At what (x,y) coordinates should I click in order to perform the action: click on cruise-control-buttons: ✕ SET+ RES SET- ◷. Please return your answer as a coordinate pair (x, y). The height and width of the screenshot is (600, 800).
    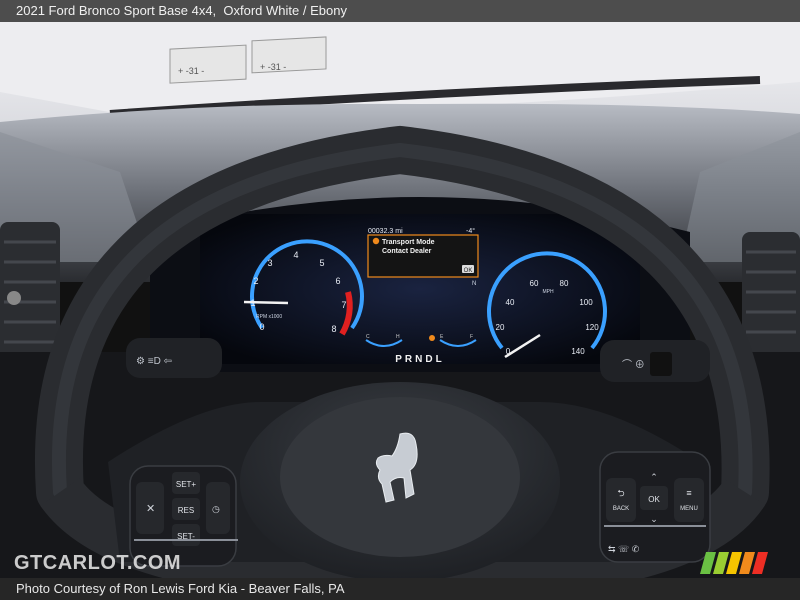
    Looking at the image, I should click on (183, 516).